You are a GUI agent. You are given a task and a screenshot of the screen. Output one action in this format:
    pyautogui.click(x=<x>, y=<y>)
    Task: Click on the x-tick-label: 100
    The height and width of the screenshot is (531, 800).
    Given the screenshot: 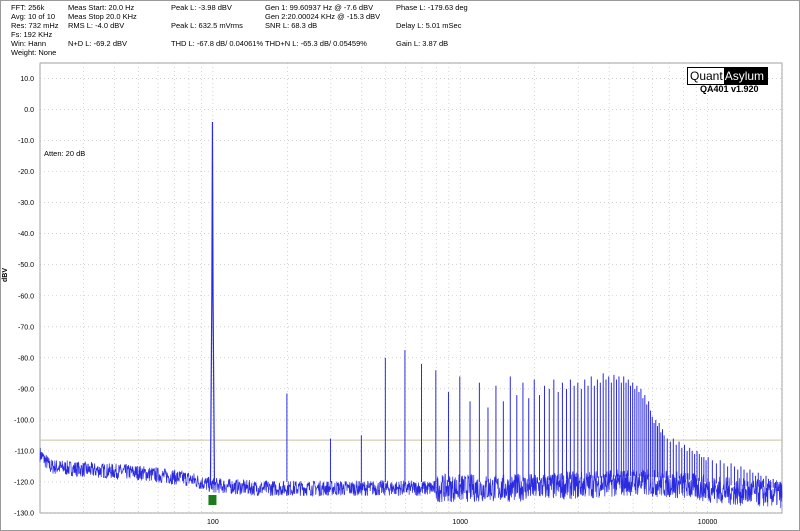 What is the action you would take?
    pyautogui.click(x=213, y=522)
    